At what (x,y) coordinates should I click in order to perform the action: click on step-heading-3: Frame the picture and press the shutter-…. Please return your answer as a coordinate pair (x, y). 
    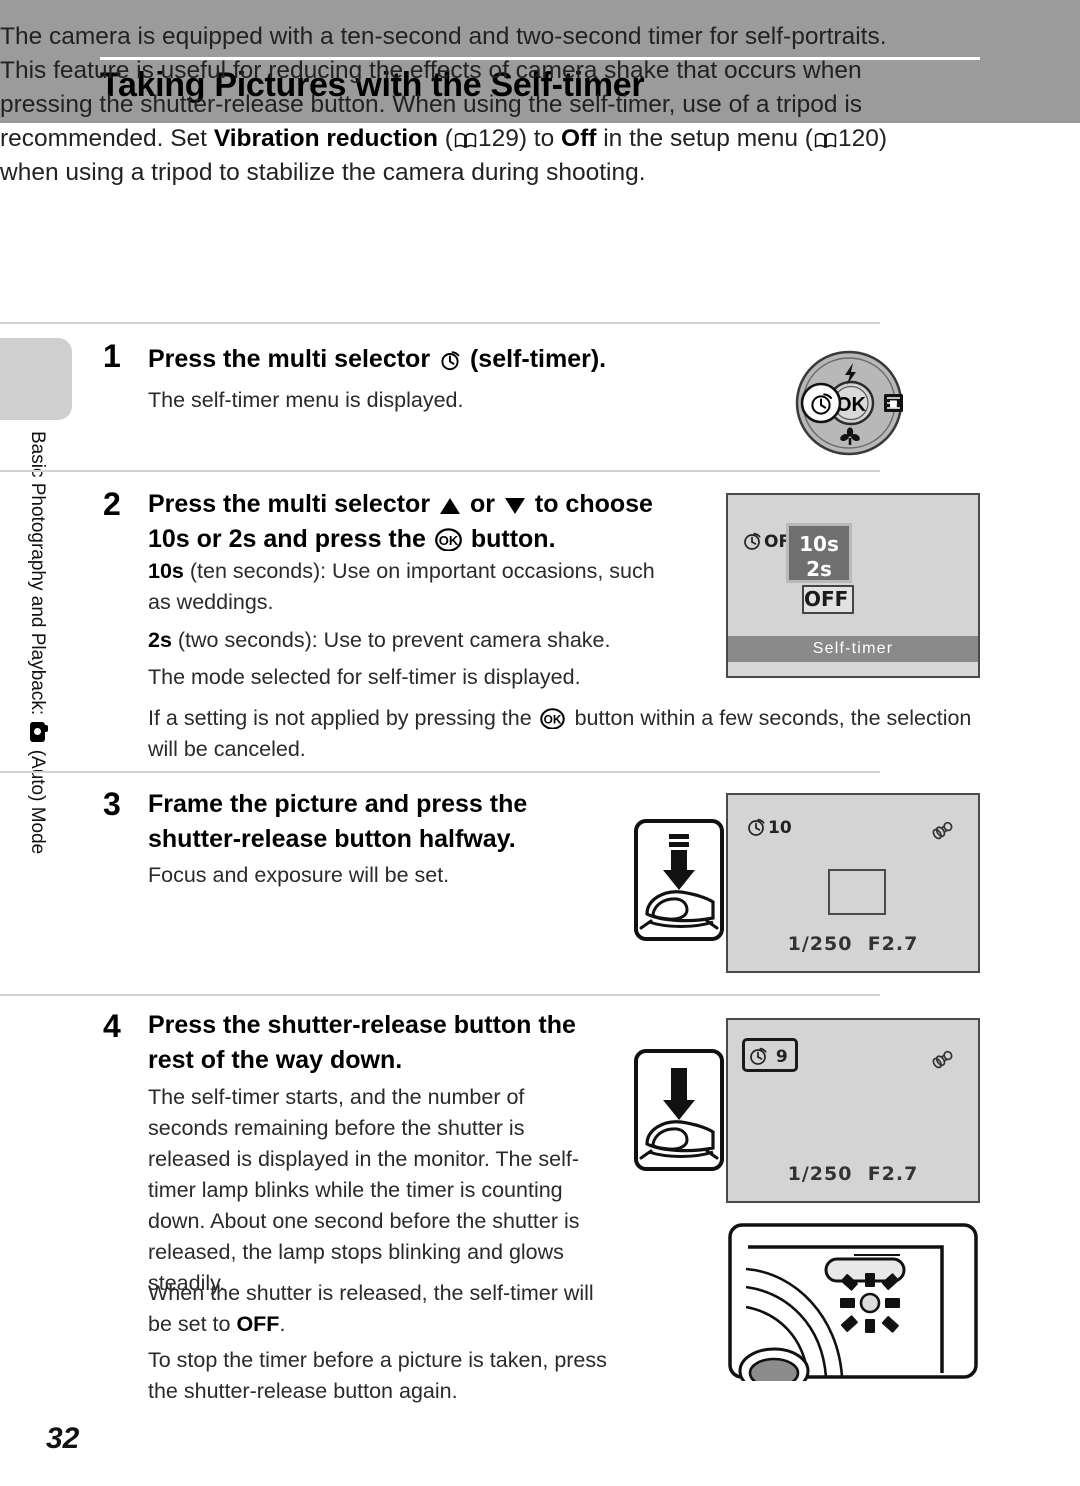
    Looking at the image, I should click on (338, 821).